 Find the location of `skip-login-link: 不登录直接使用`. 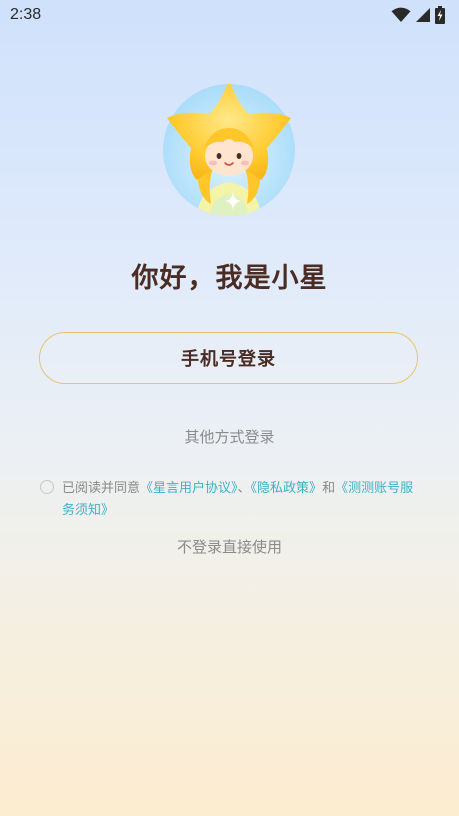

skip-login-link: 不登录直接使用 is located at coordinates (229, 546).